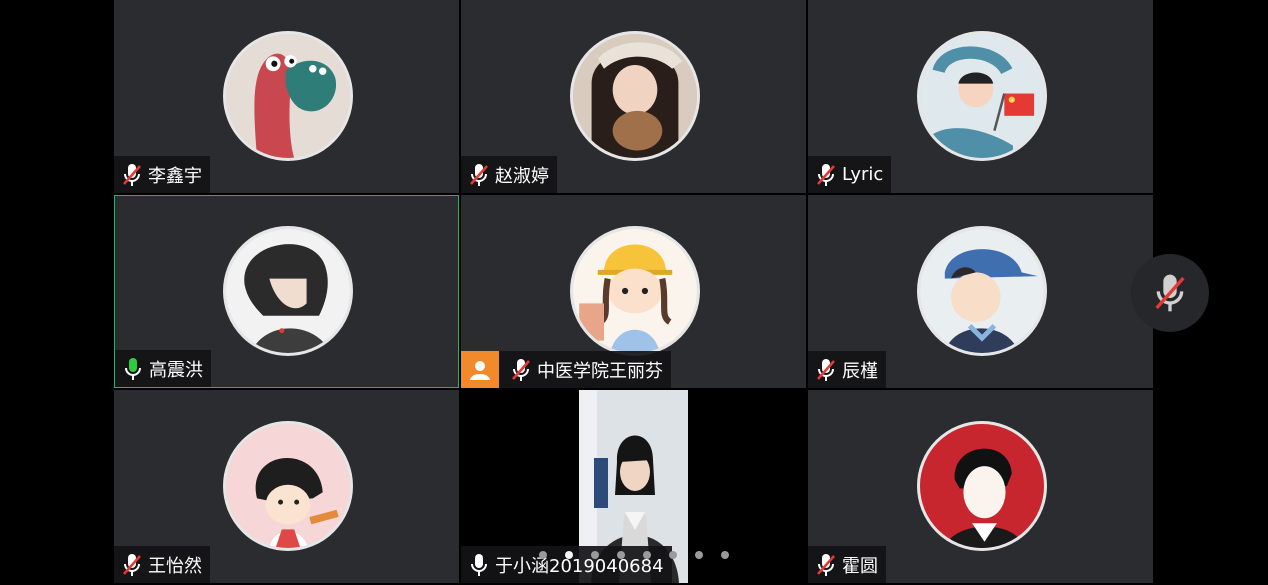 This screenshot has width=1268, height=585. I want to click on name-bar: 辰槿, so click(847, 369).